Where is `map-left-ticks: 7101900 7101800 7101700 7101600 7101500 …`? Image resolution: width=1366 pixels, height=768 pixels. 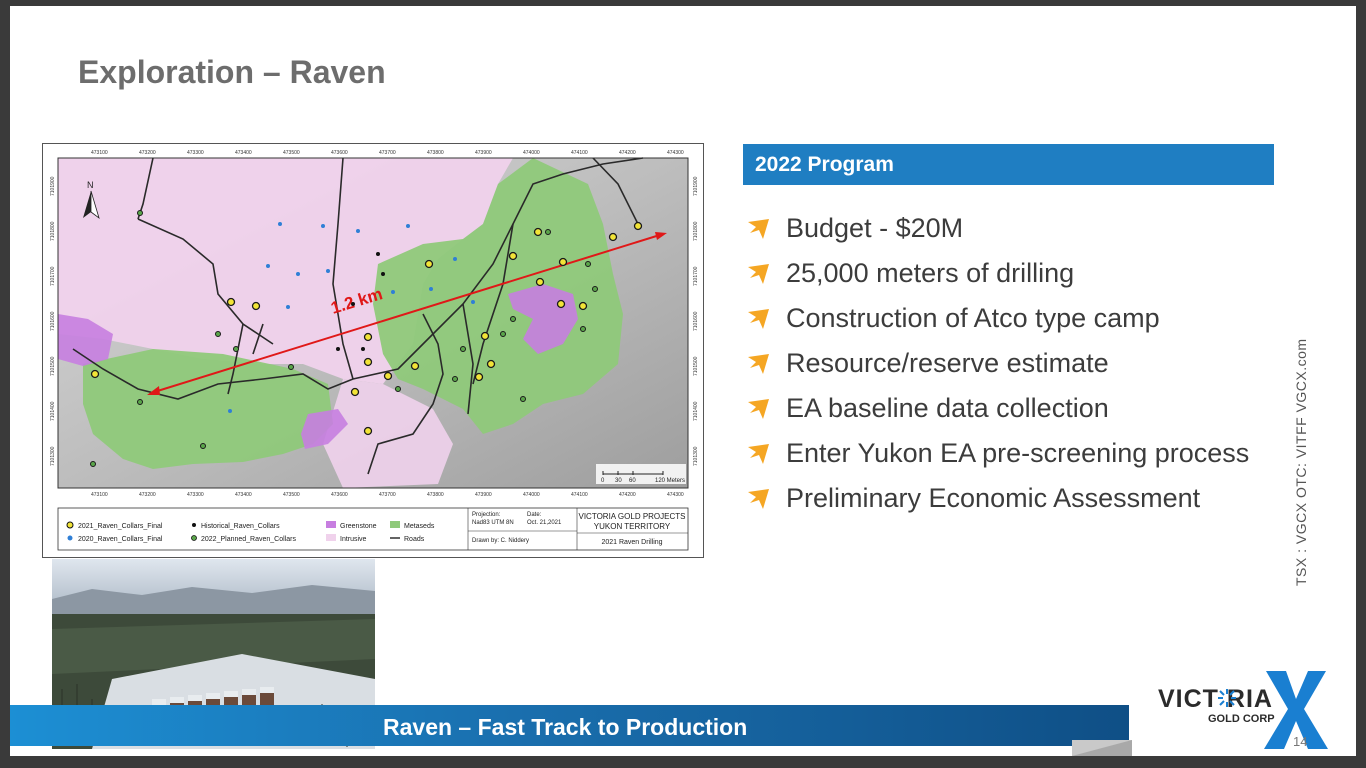
map-left-ticks: 7101900 7101800 7101700 7101600 7101500 … is located at coordinates (53, 321).